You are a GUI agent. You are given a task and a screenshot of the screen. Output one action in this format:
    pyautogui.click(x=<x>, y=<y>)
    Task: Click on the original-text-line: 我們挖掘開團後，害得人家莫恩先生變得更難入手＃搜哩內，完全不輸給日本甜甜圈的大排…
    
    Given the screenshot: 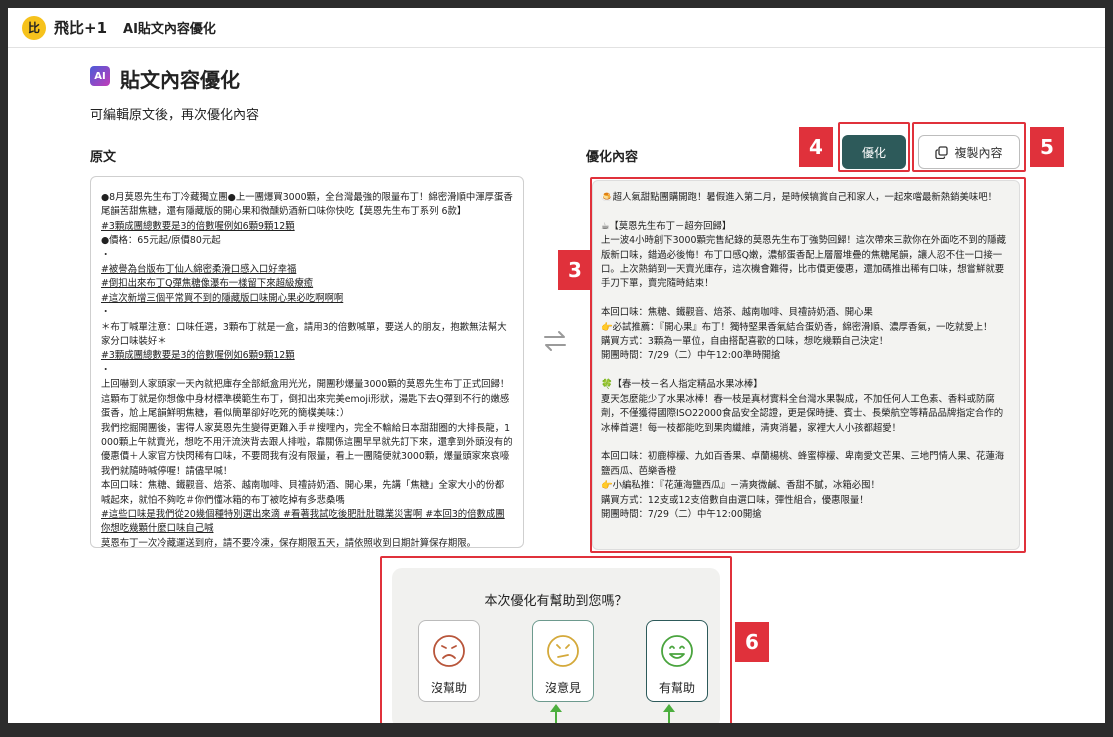 What is the action you would take?
    pyautogui.click(x=307, y=449)
    